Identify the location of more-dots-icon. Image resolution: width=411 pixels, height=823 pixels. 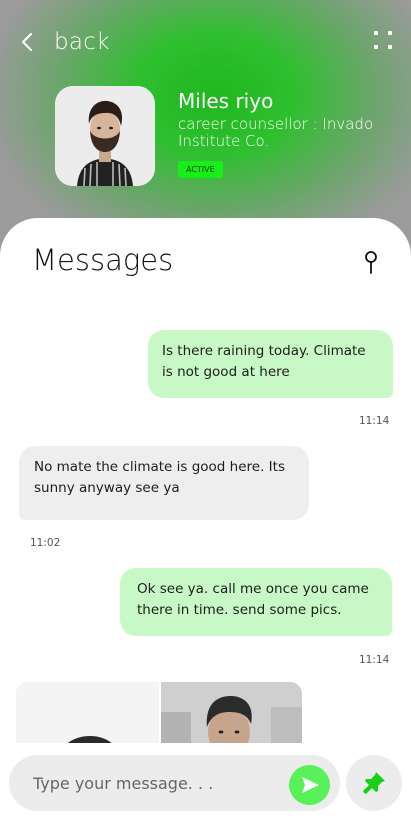
(385, 42).